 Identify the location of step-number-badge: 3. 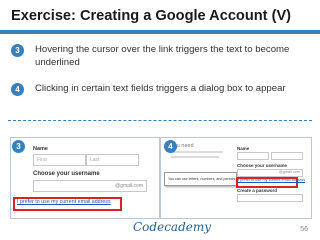
(17, 50).